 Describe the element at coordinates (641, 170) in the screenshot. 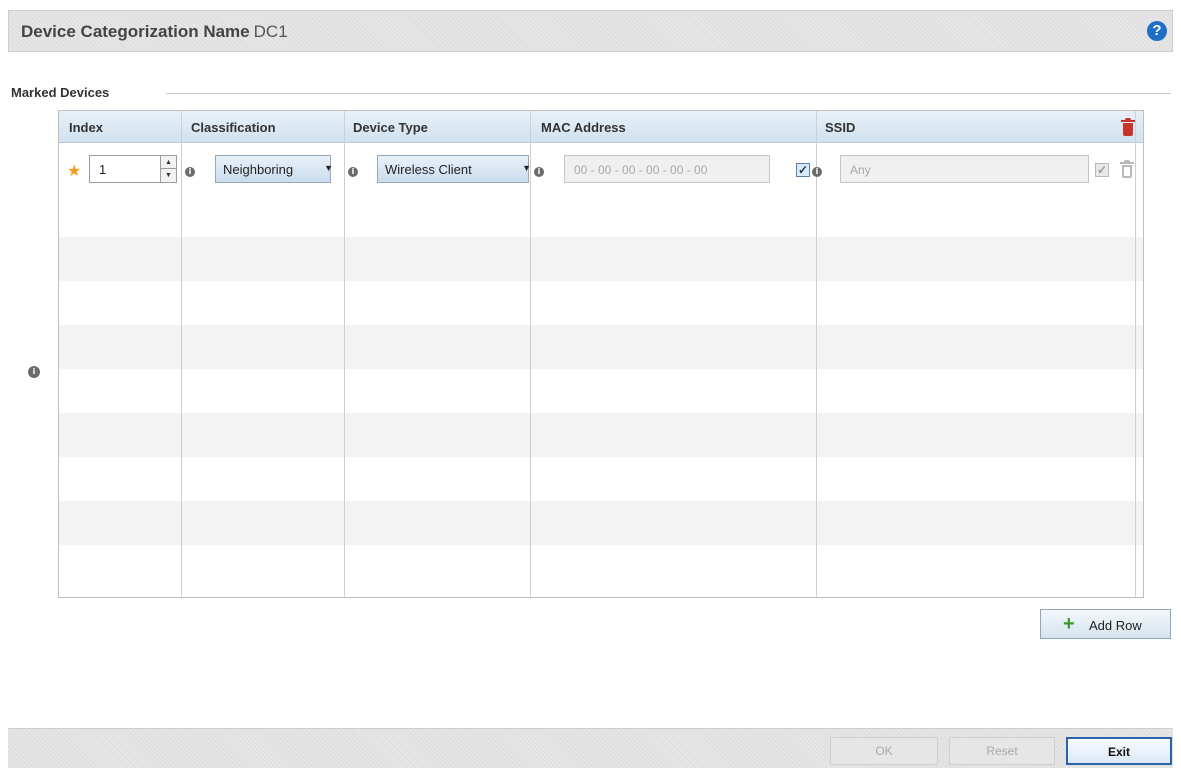

I see `mac-address-placeholder: 00 - 00 - 00 - 00 - 00 - 00` at that location.